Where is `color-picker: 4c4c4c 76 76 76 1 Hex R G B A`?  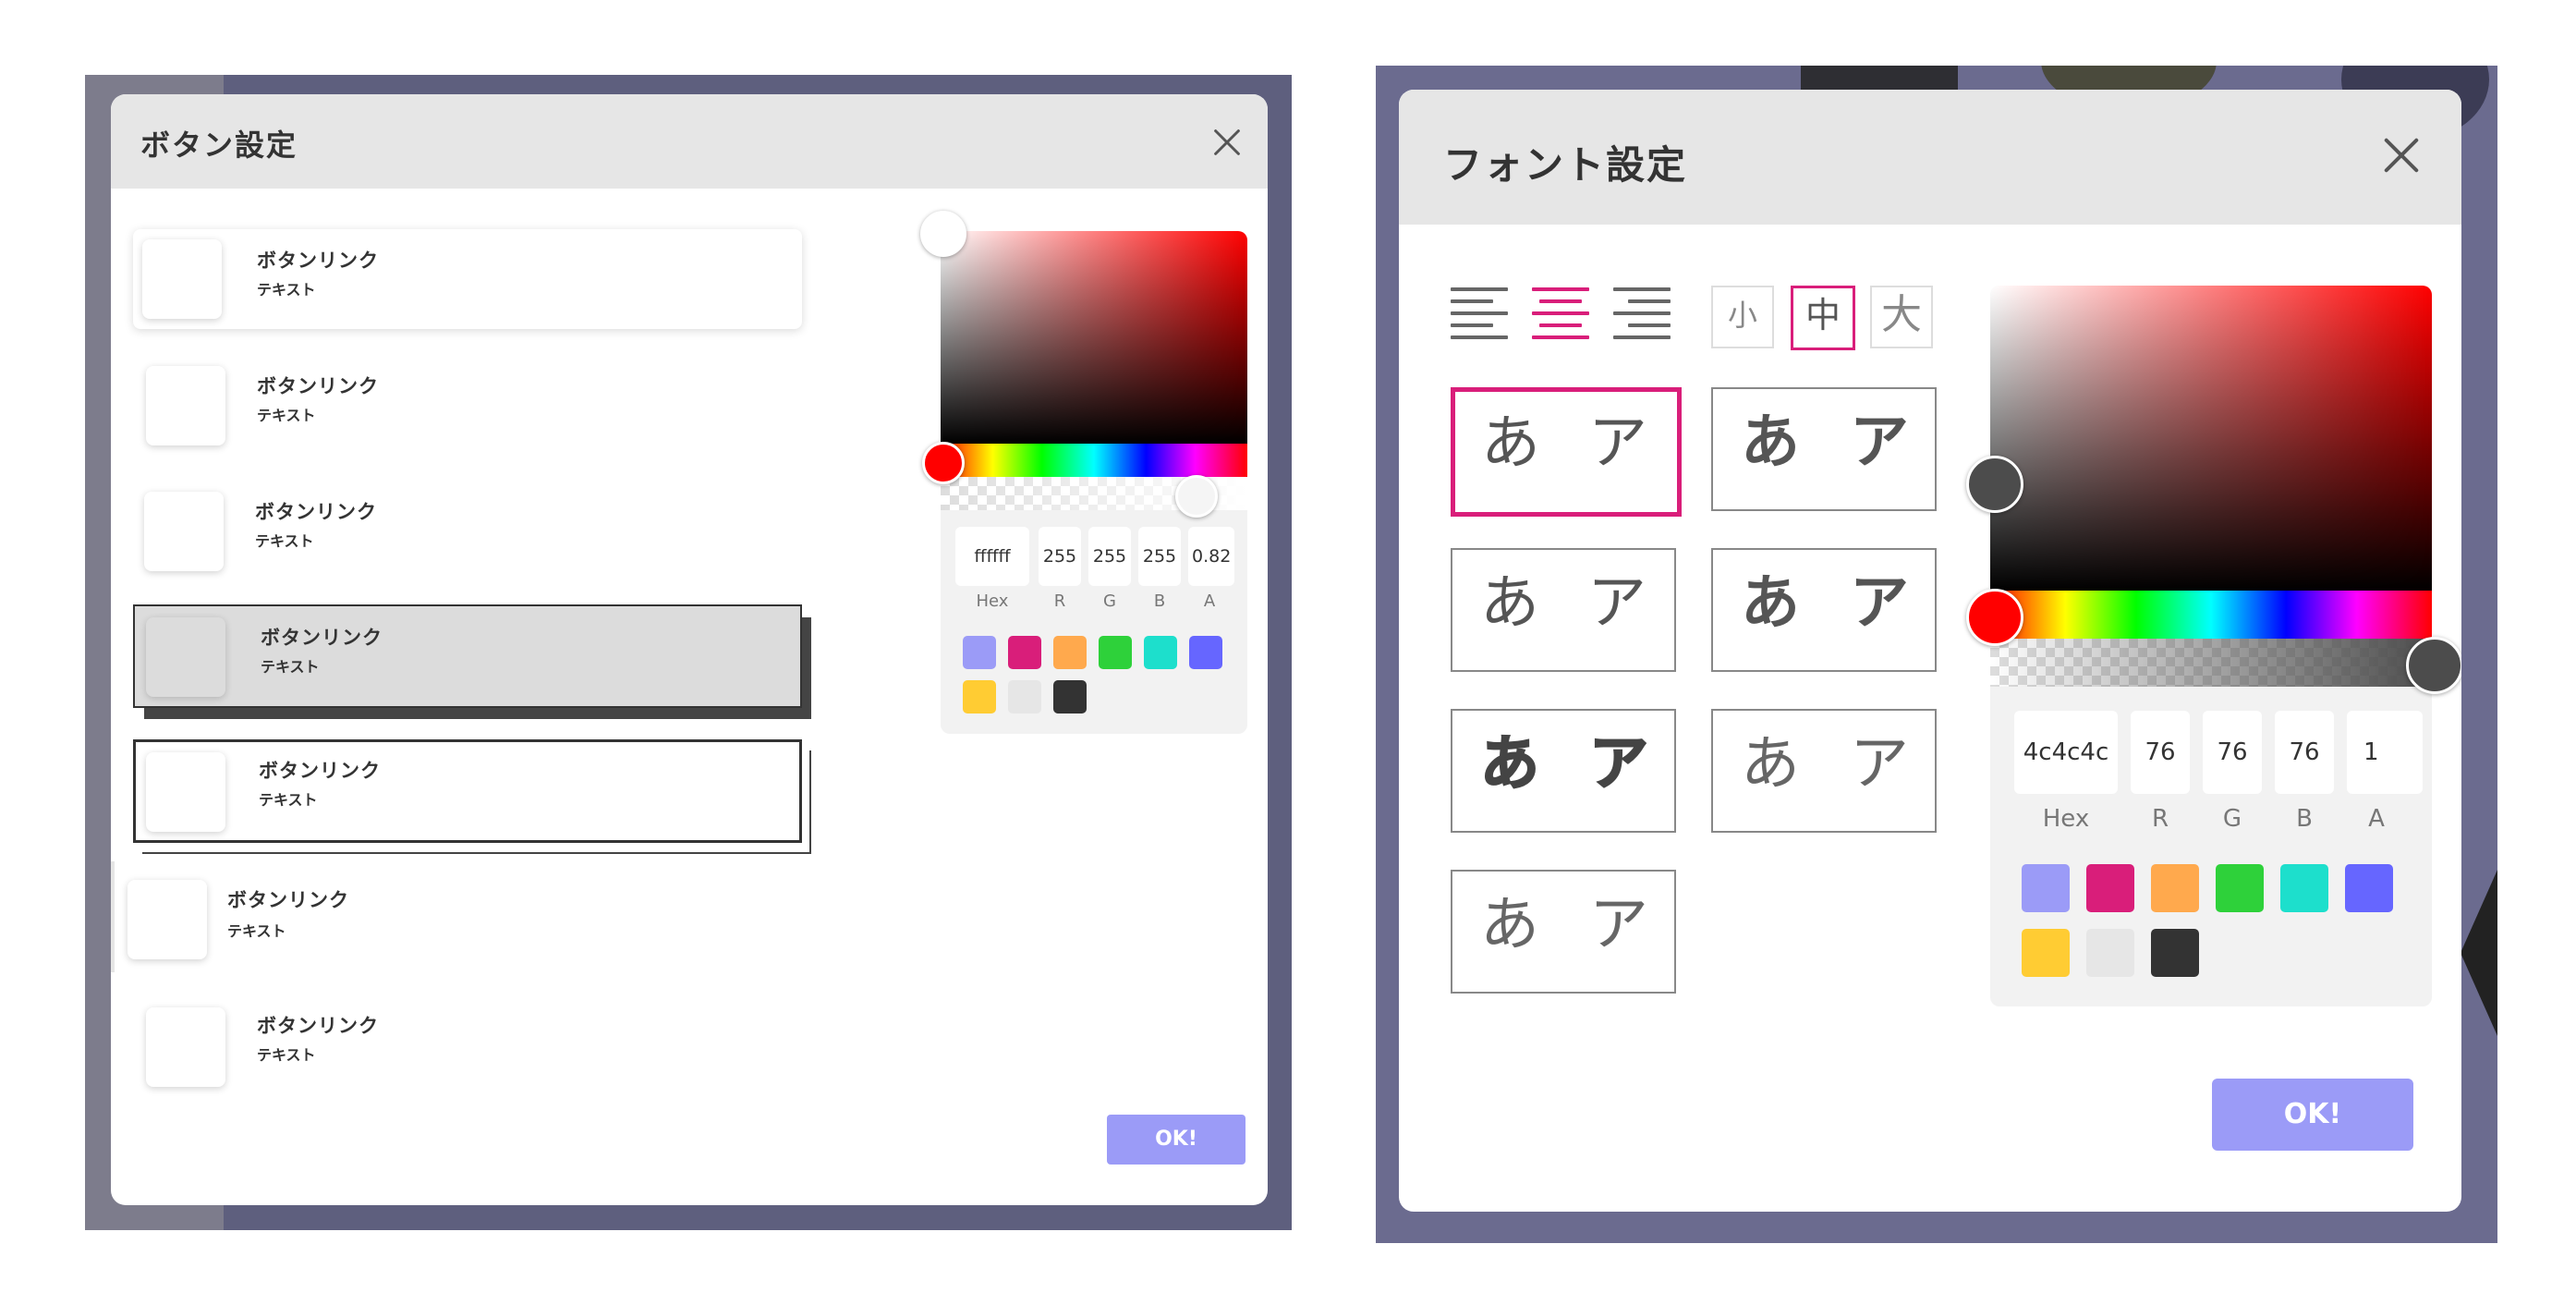
color-picker: 4c4c4c 76 76 76 1 Hex R G B A is located at coordinates (2211, 646).